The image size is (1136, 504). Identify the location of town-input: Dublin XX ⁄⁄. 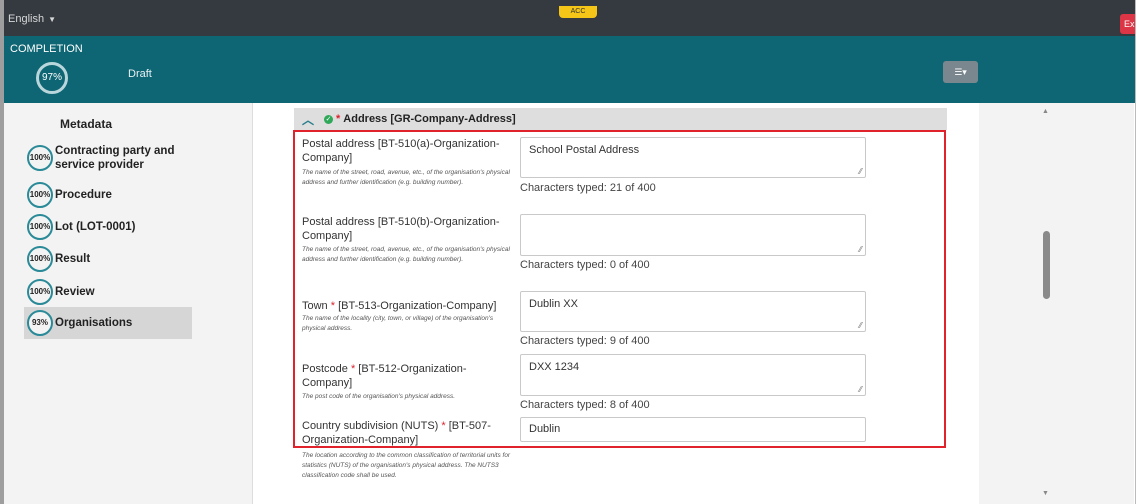
(693, 311).